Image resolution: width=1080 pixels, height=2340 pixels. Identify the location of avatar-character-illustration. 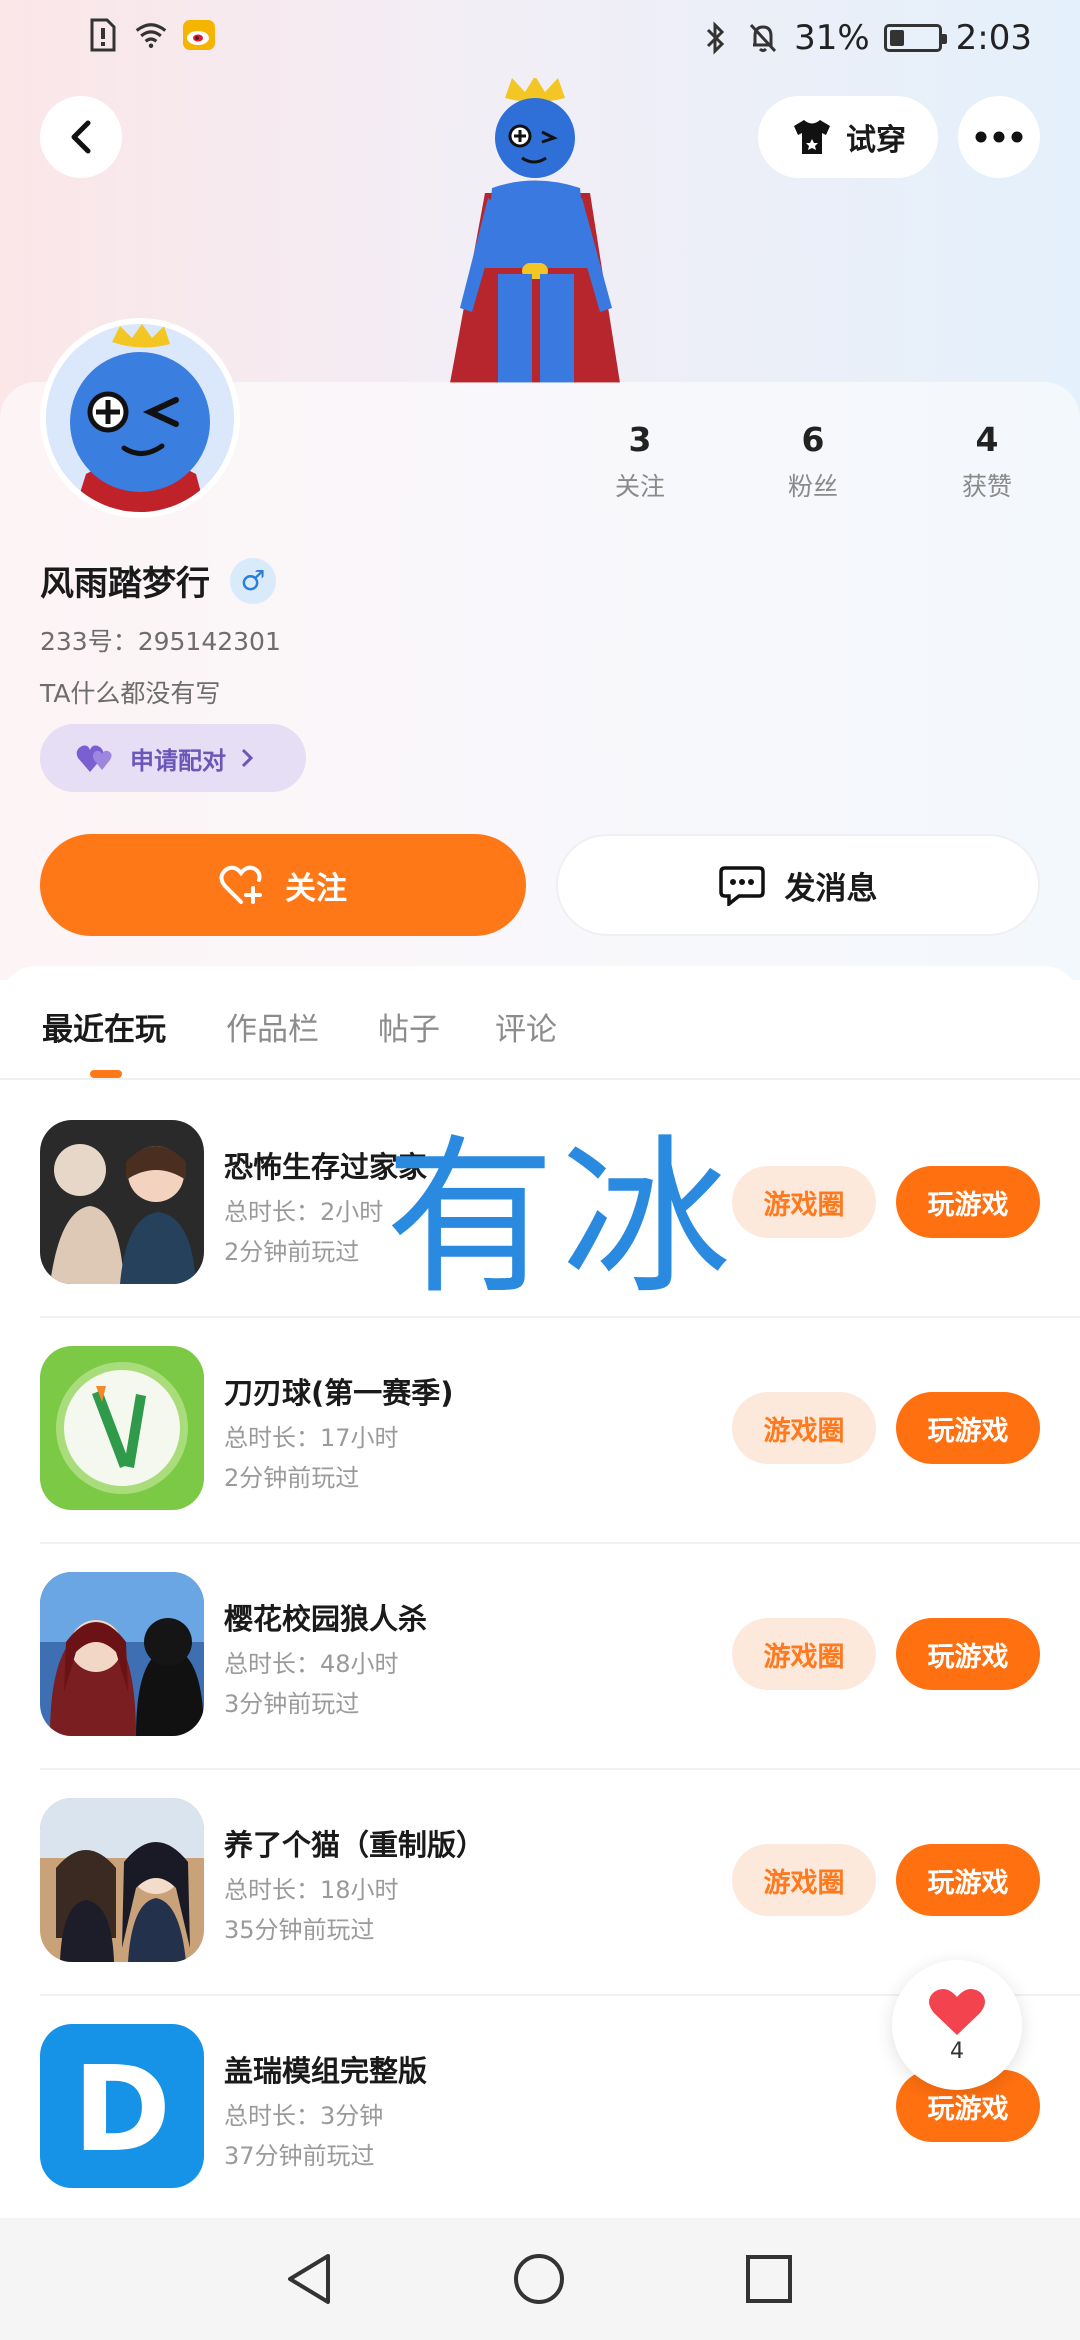
(535, 229).